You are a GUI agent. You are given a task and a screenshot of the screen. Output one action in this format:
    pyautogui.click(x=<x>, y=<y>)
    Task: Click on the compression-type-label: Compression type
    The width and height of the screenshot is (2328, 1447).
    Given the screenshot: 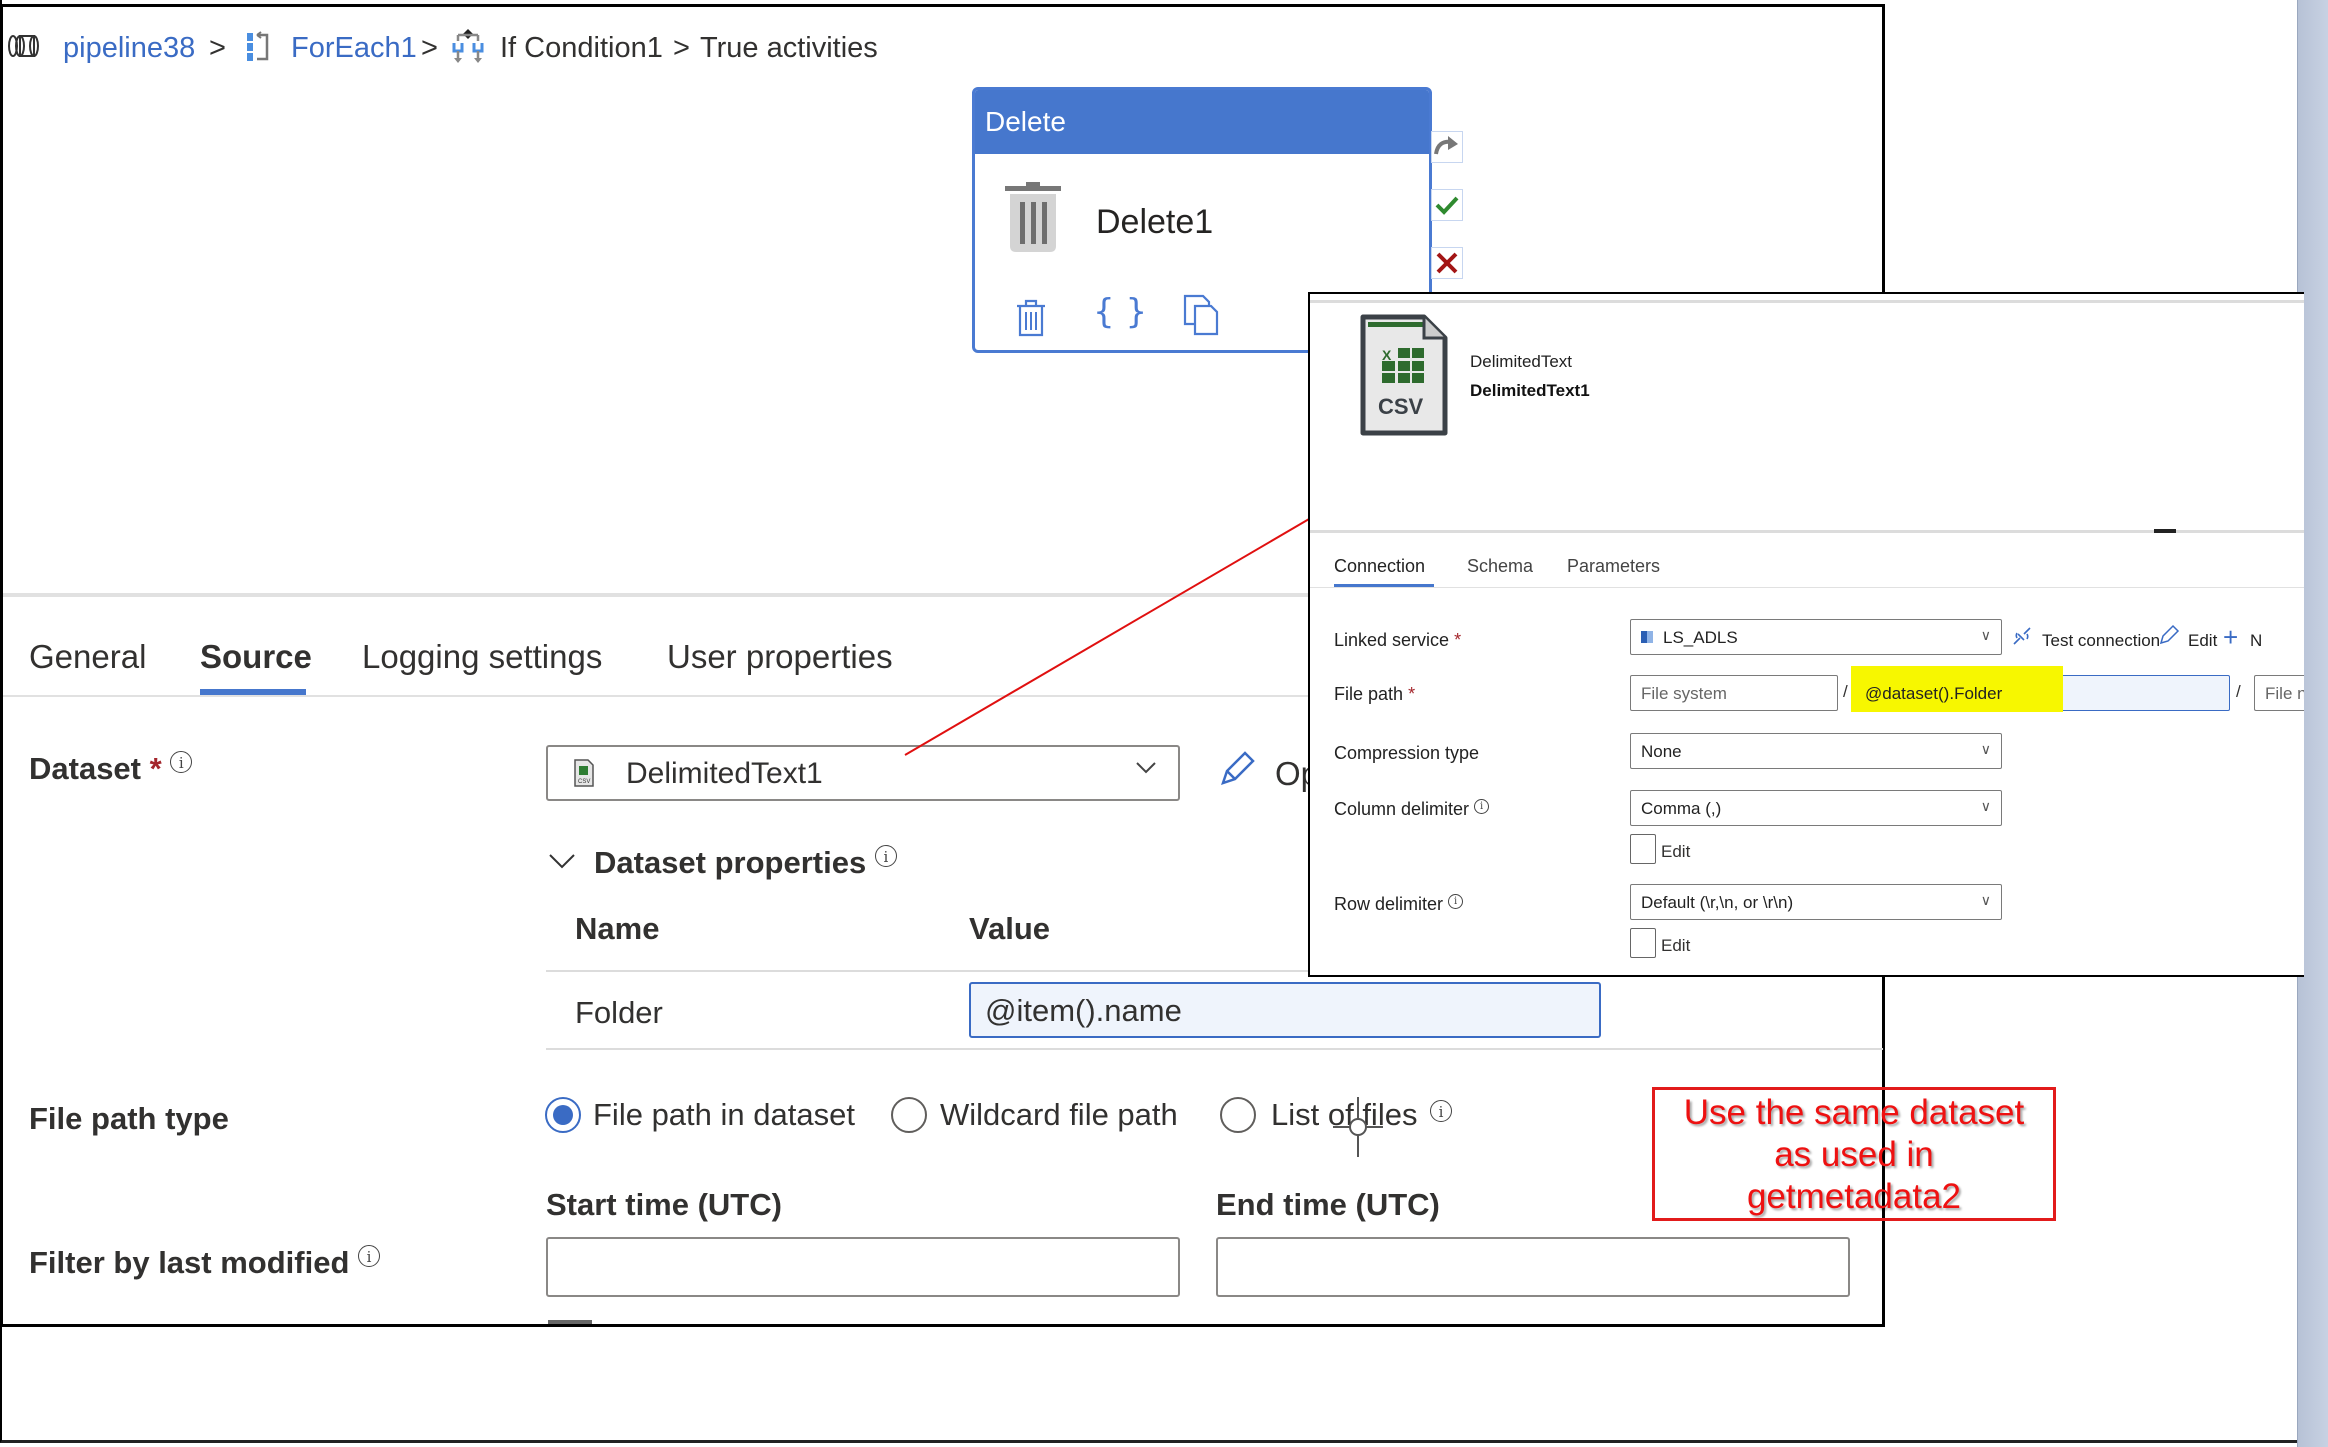 What is the action you would take?
    pyautogui.click(x=1407, y=753)
    